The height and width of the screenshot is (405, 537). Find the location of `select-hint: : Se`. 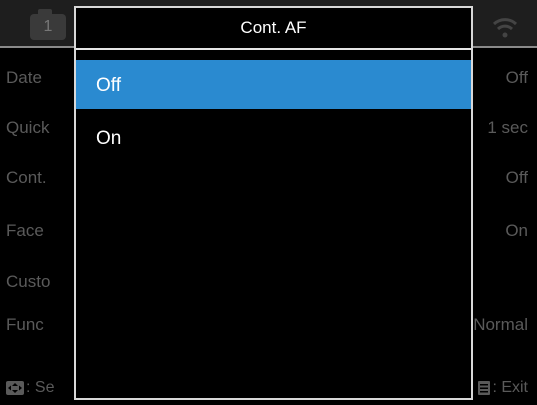

select-hint: : Se is located at coordinates (30, 388).